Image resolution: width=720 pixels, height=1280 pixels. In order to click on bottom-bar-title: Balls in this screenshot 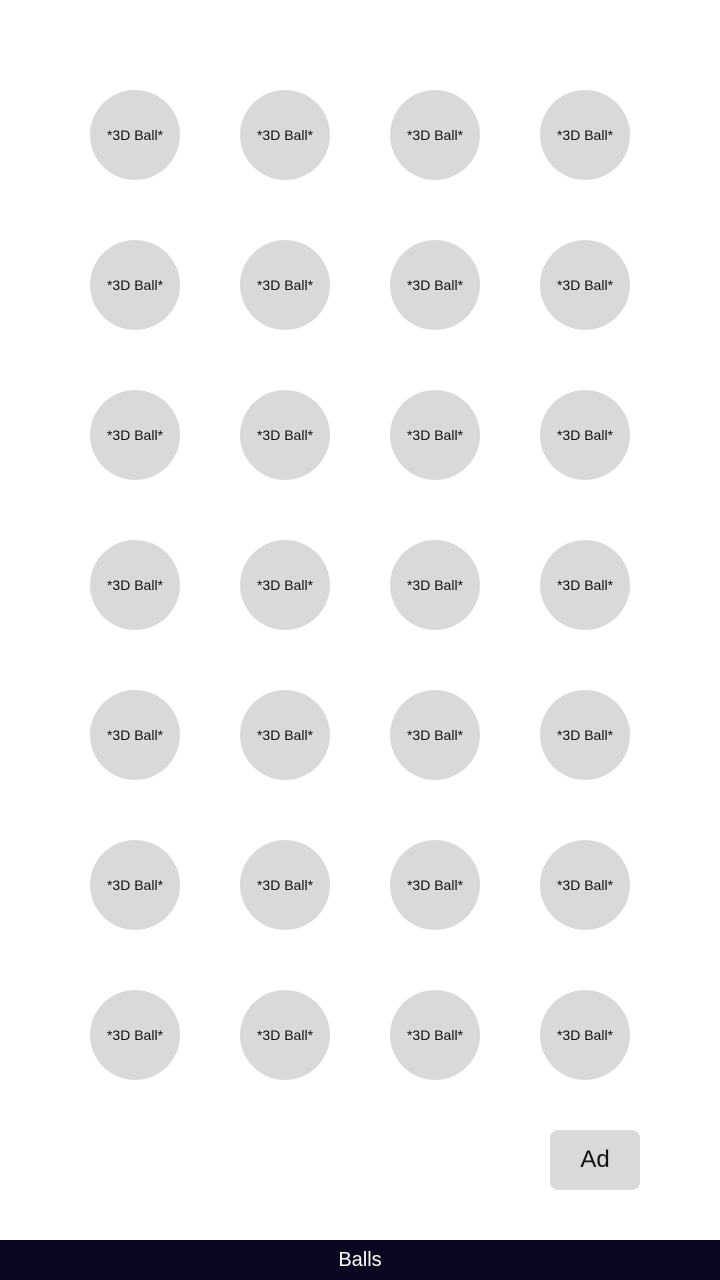, I will do `click(360, 1259)`.